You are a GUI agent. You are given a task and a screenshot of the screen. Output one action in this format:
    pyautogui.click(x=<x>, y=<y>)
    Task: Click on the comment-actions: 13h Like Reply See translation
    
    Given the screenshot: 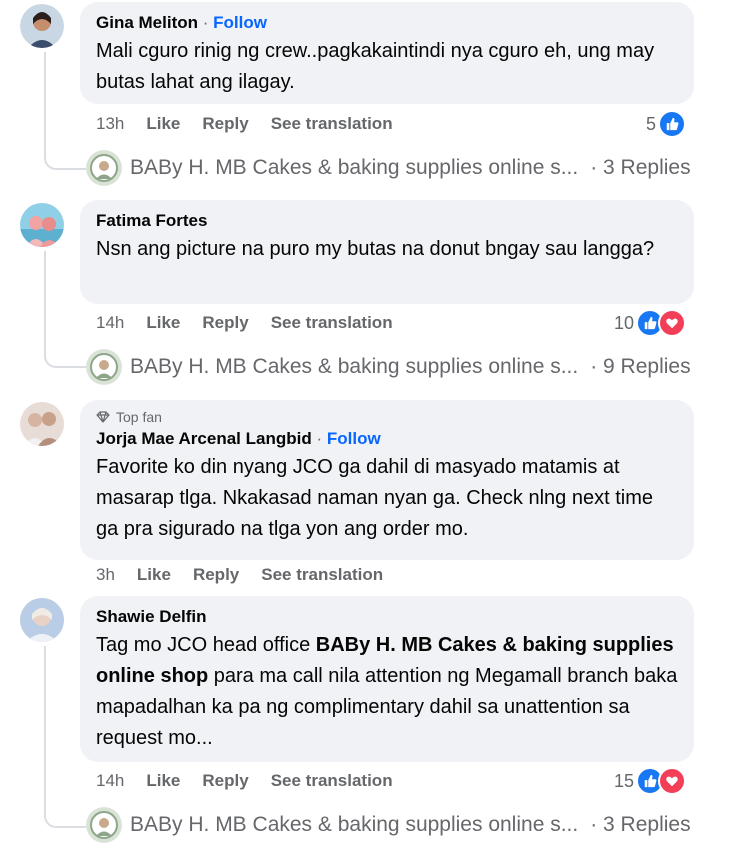 What is the action you would take?
    pyautogui.click(x=244, y=124)
    